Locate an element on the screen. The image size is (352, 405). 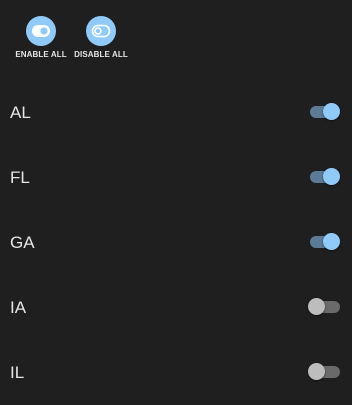
state-toggle-al is located at coordinates (325, 112).